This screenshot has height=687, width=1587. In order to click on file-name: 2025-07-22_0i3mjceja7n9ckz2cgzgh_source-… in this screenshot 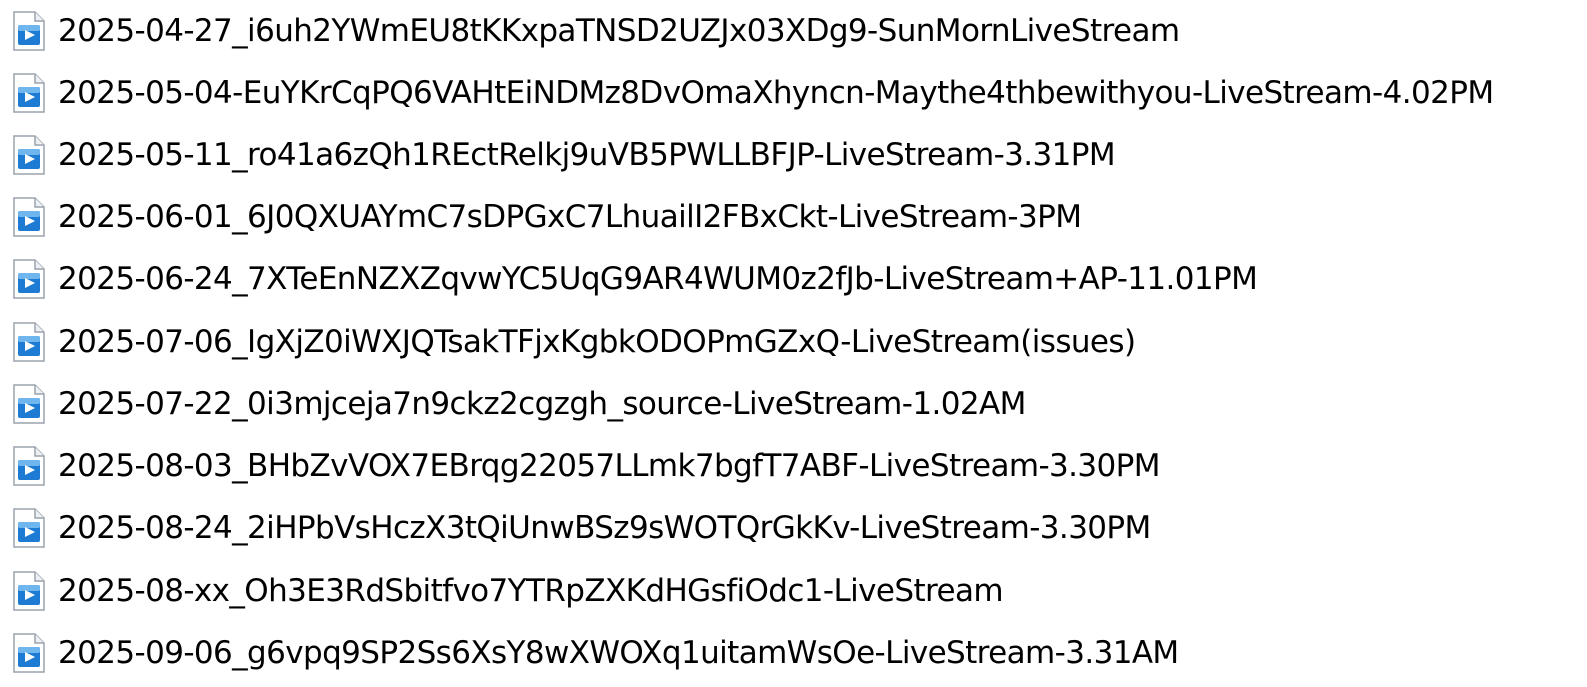, I will do `click(542, 404)`.